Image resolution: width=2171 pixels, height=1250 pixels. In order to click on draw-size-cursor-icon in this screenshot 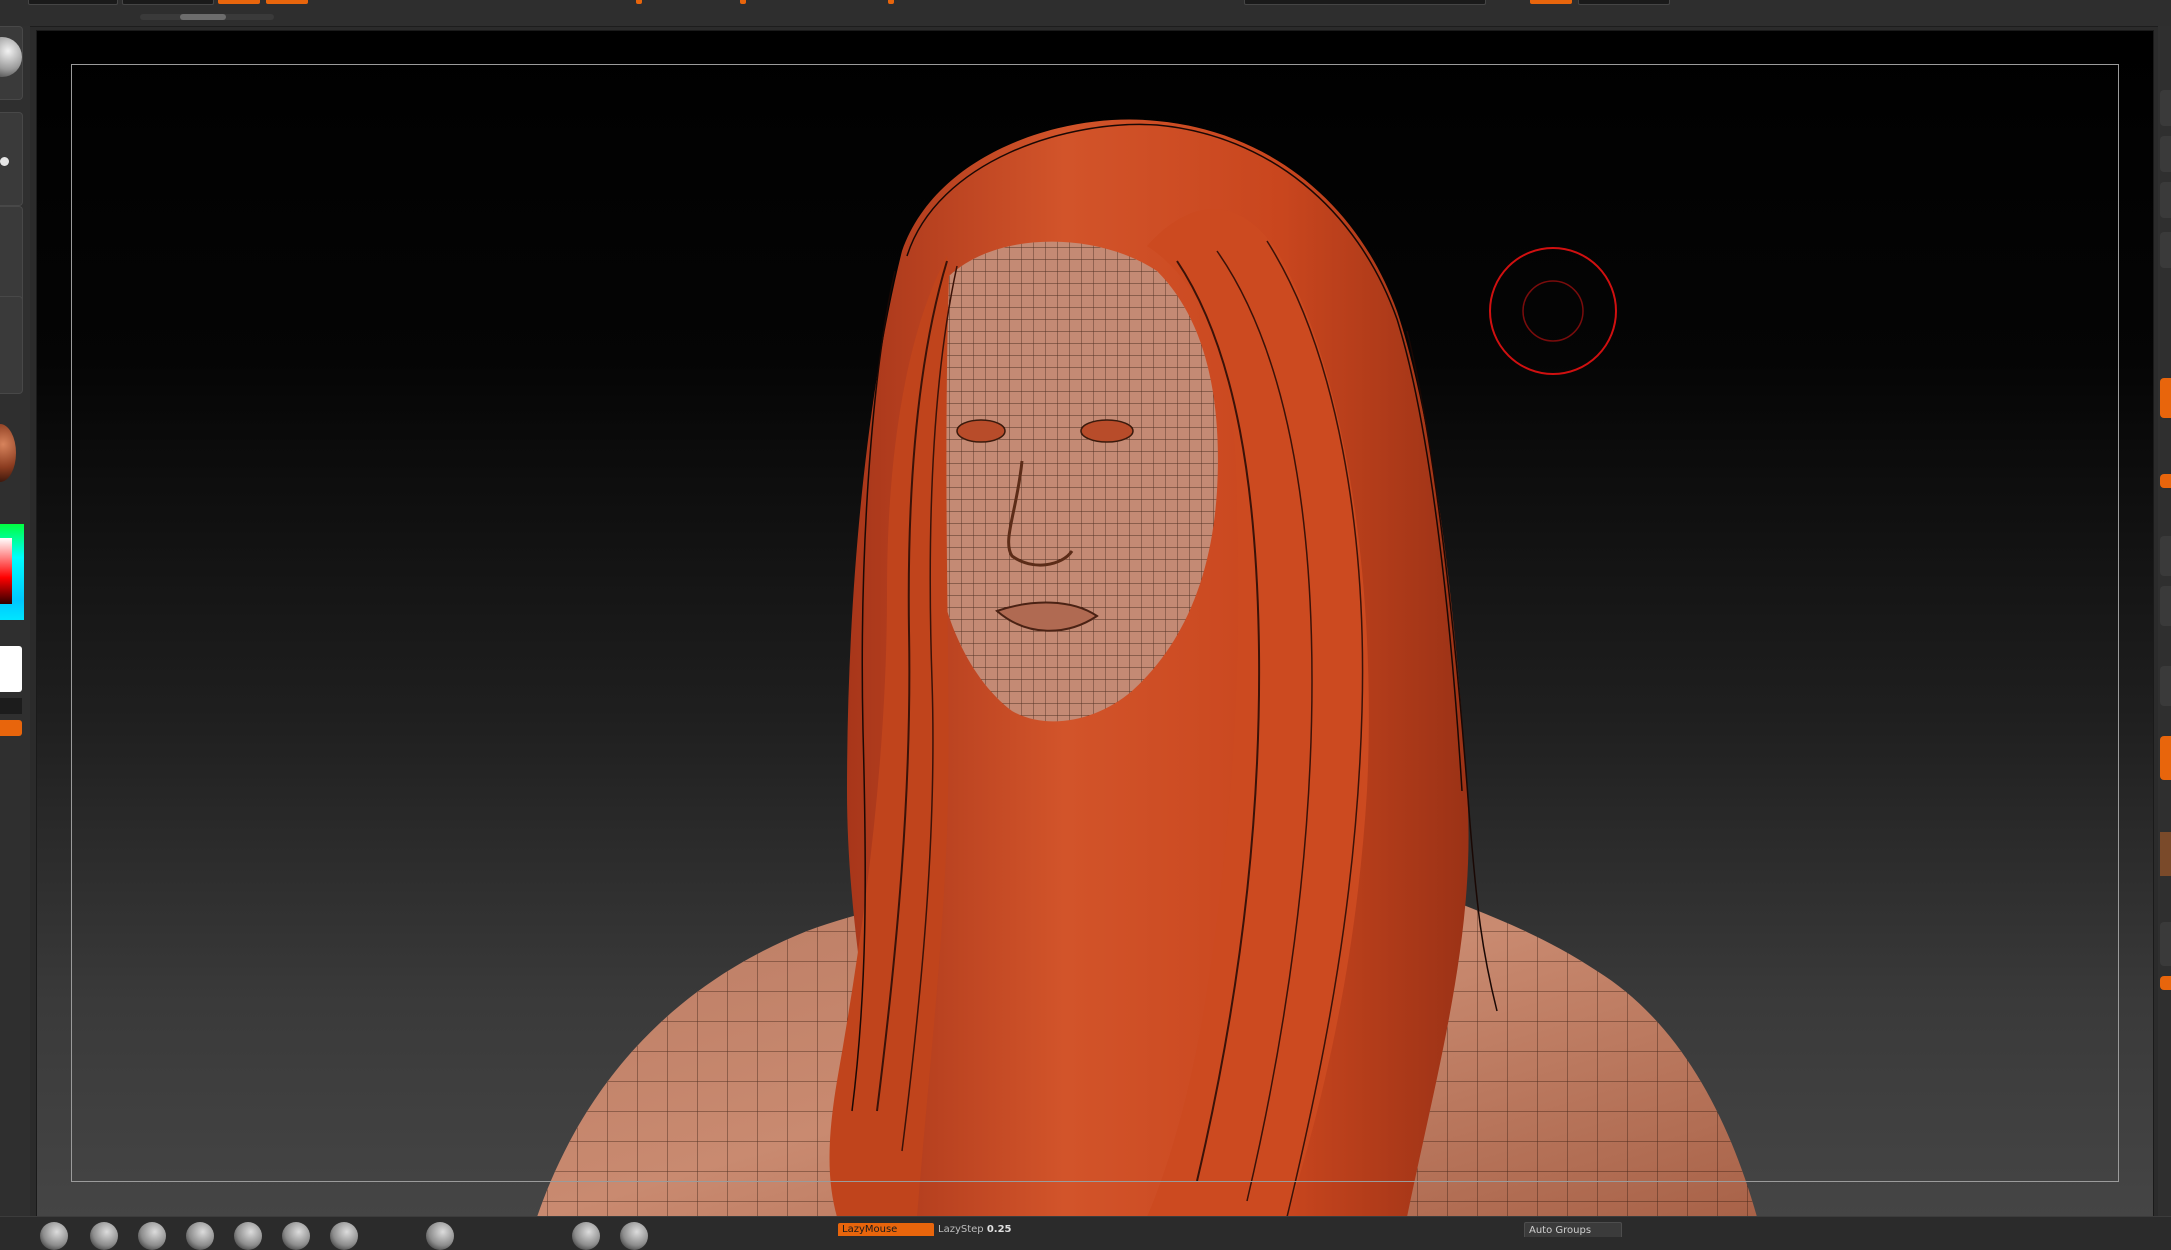, I will do `click(1553, 311)`.